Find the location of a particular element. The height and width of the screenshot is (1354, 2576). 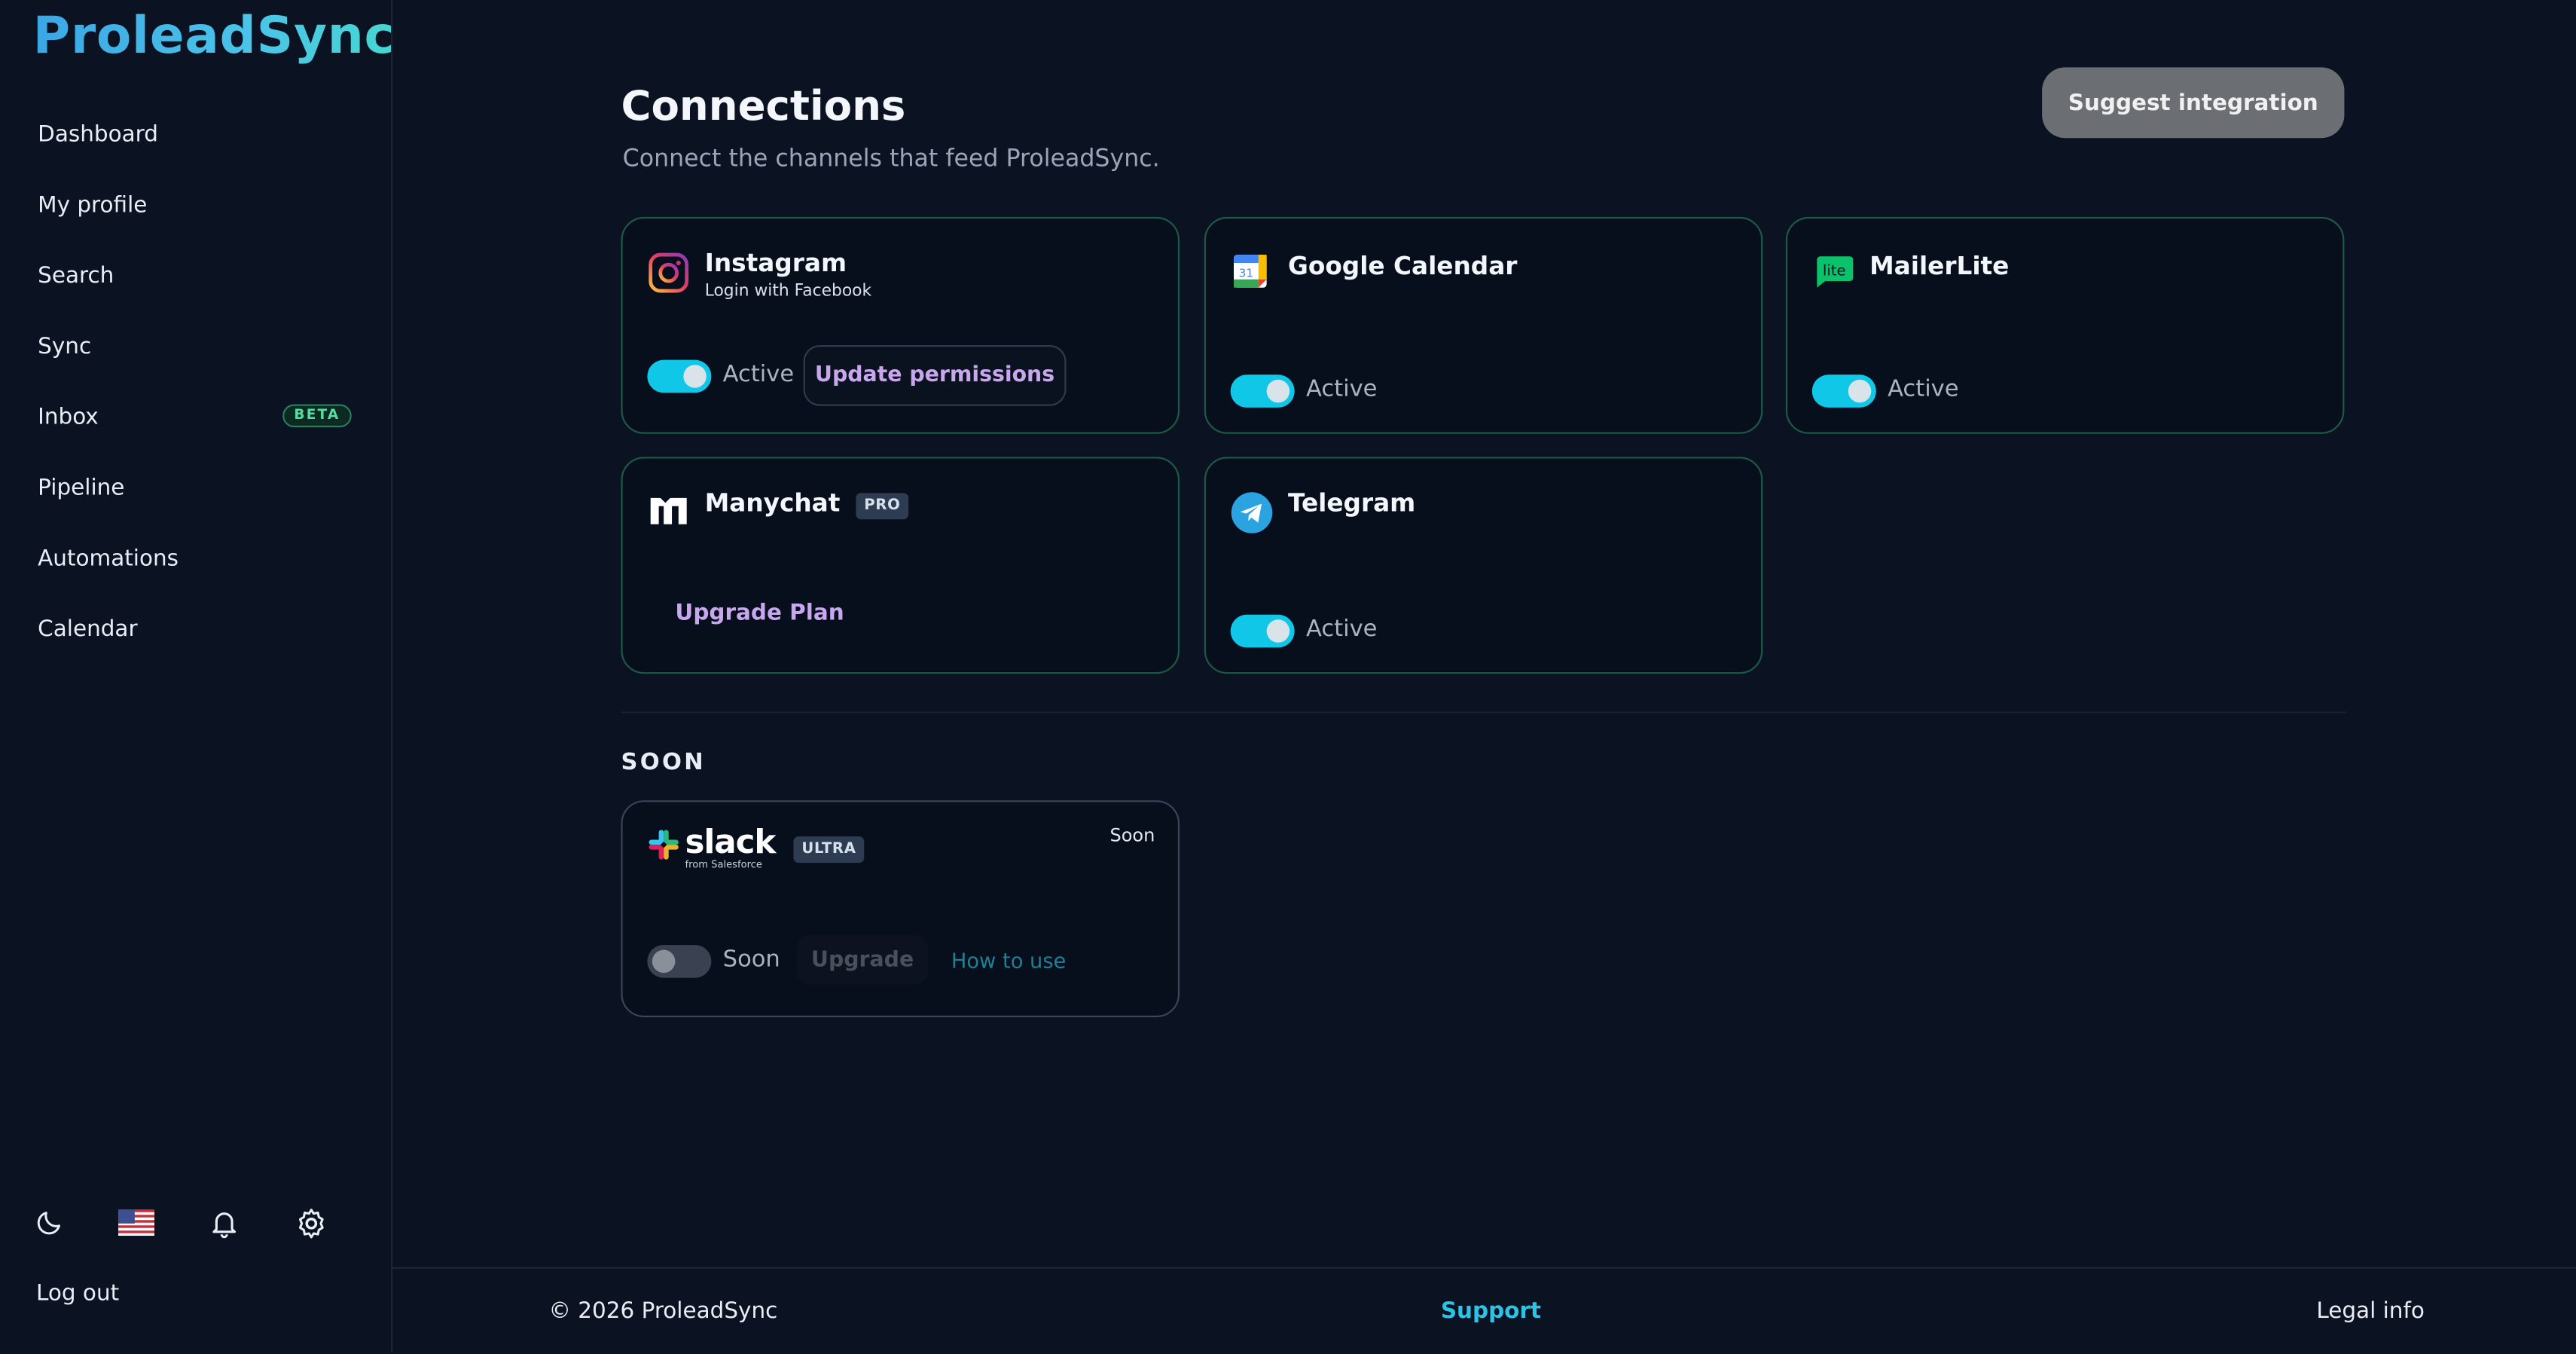

telegram-toggle is located at coordinates (1263, 631).